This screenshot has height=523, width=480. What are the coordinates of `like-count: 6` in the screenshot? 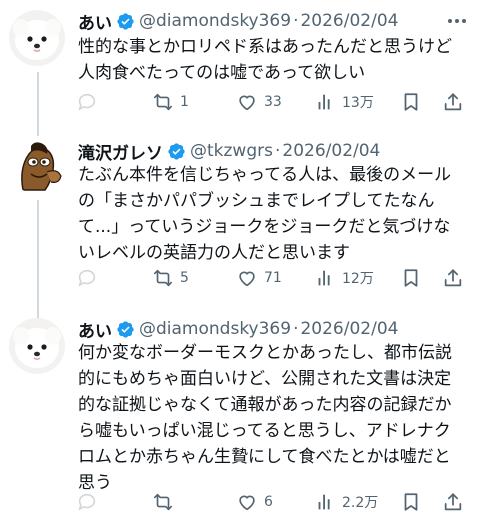 It's located at (268, 502).